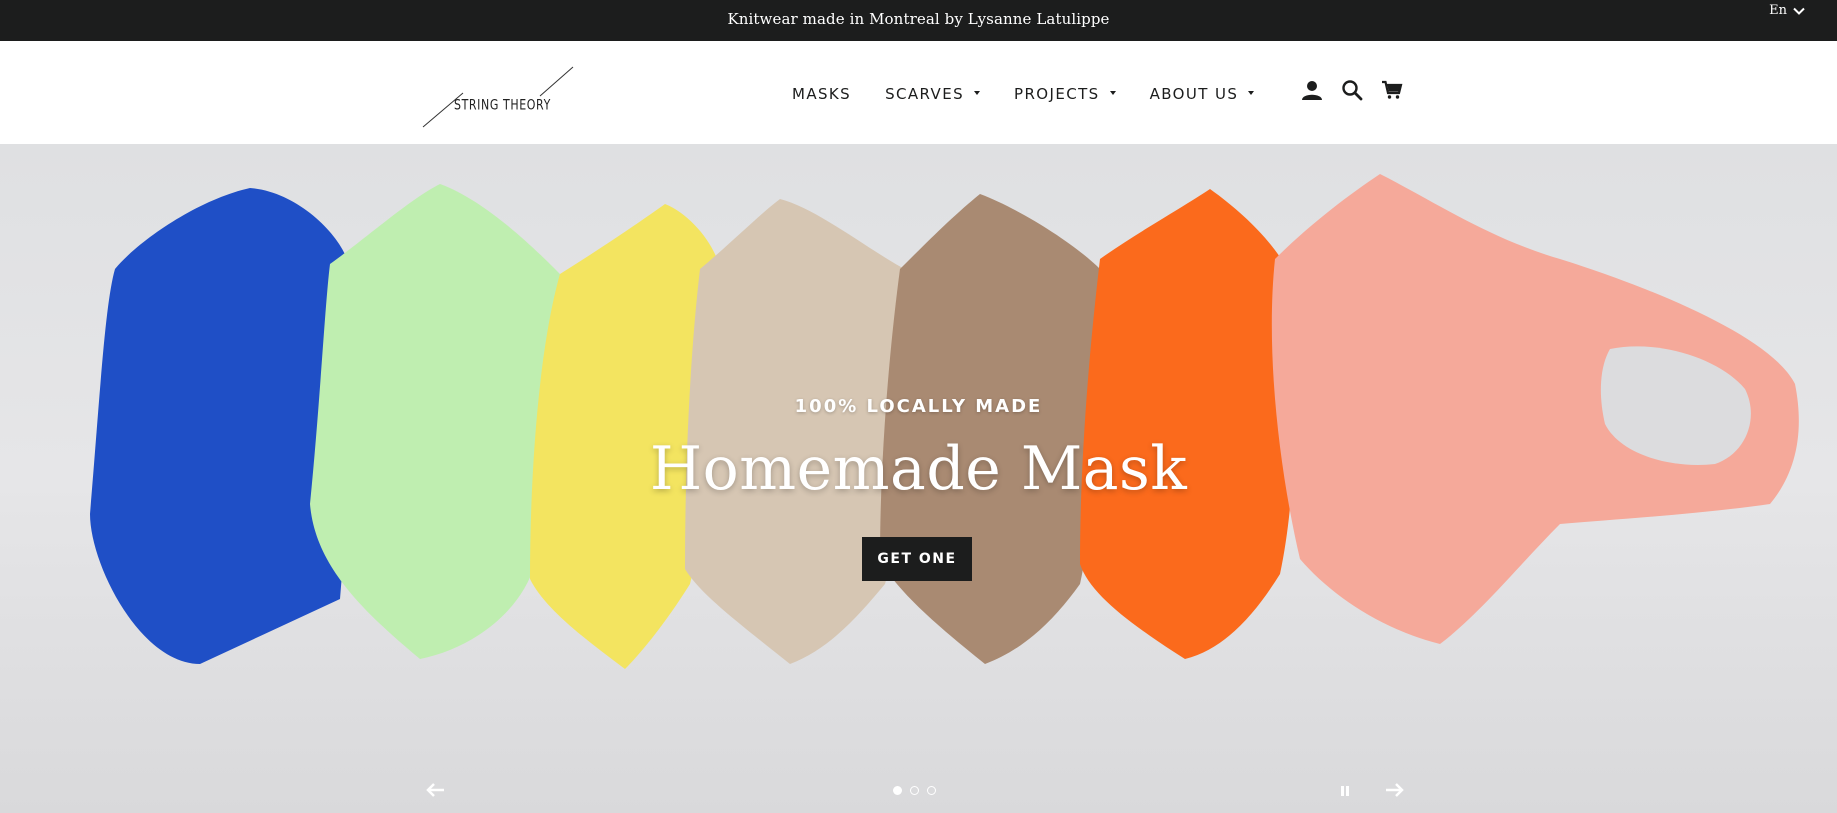  Describe the element at coordinates (1799, 11) in the screenshot. I see `chevron-down-icon` at that location.